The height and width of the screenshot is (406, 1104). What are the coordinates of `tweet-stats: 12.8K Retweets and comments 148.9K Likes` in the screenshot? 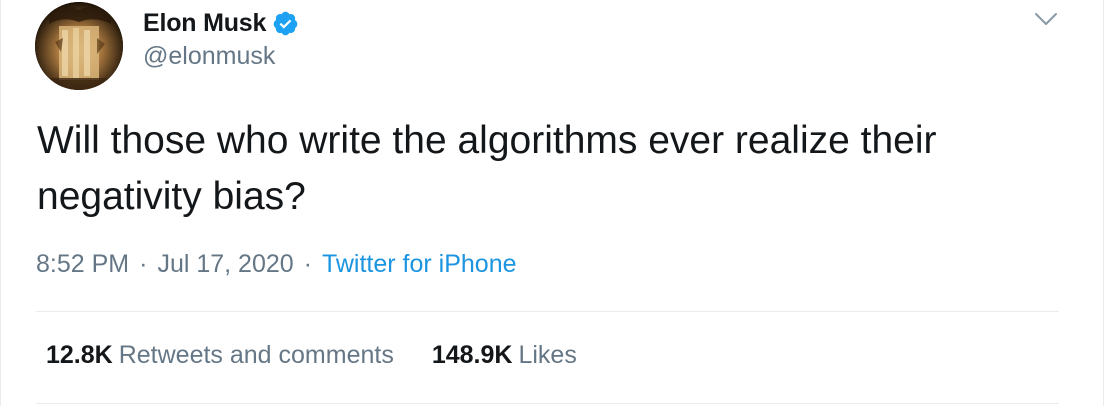 It's located at (311, 355).